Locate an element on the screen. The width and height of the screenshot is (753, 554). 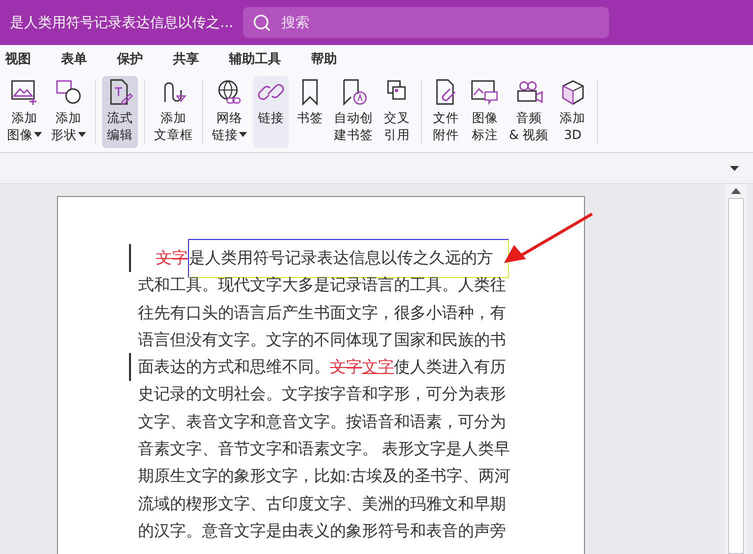
menu-tab: 表单 is located at coordinates (79, 59).